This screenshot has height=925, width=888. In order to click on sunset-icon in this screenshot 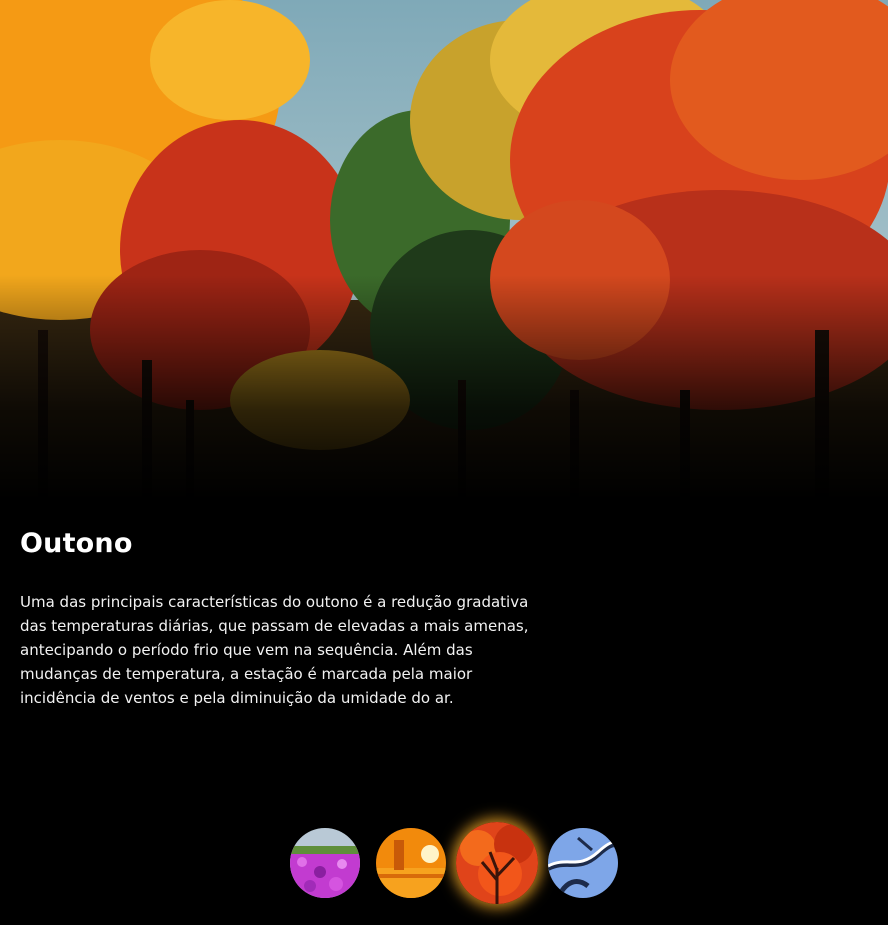, I will do `click(411, 863)`.